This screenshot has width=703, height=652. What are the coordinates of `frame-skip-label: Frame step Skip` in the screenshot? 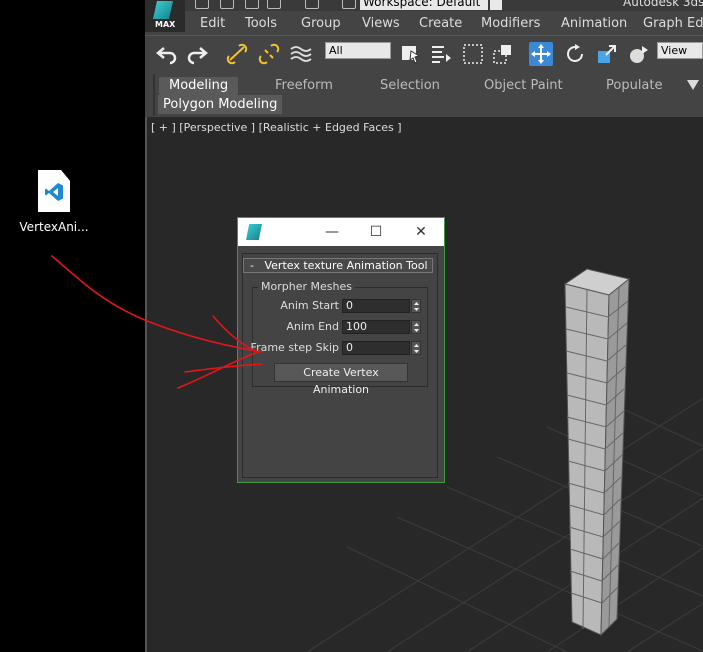 It's located at (294, 347).